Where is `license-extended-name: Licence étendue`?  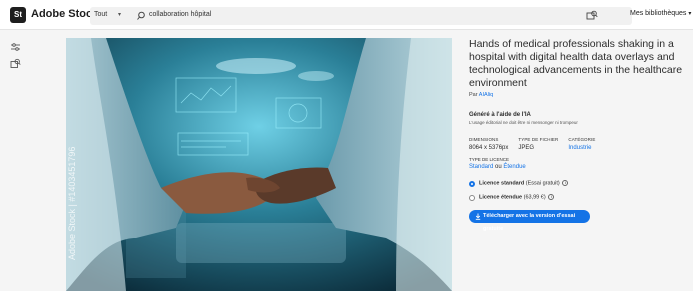 license-extended-name: Licence étendue is located at coordinates (501, 197).